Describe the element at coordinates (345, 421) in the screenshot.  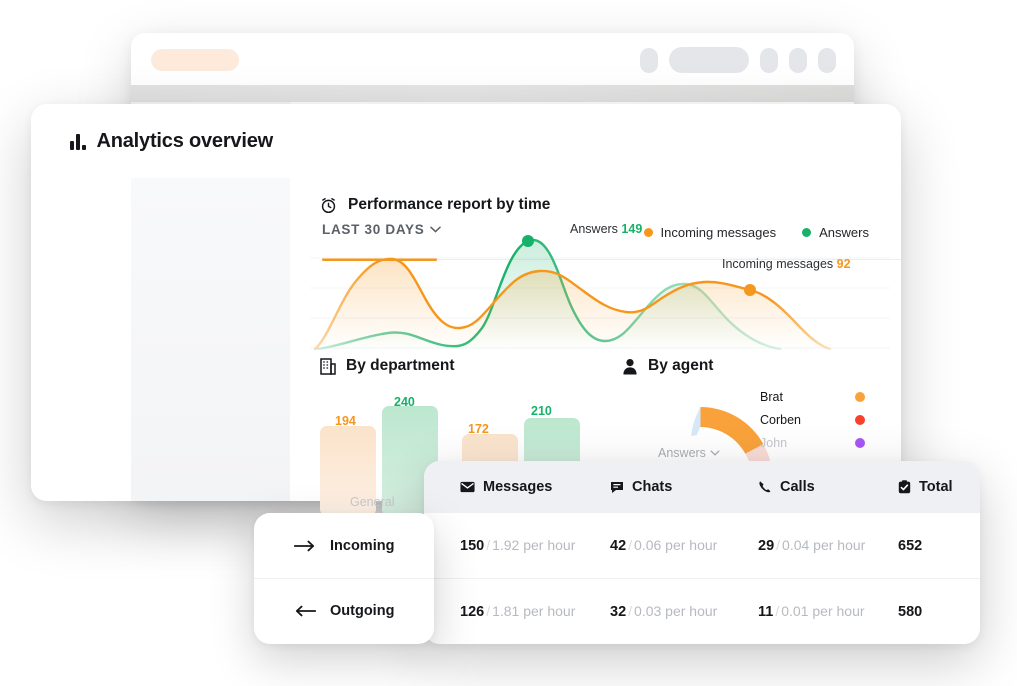
I see `bar-value-194: 194` at that location.